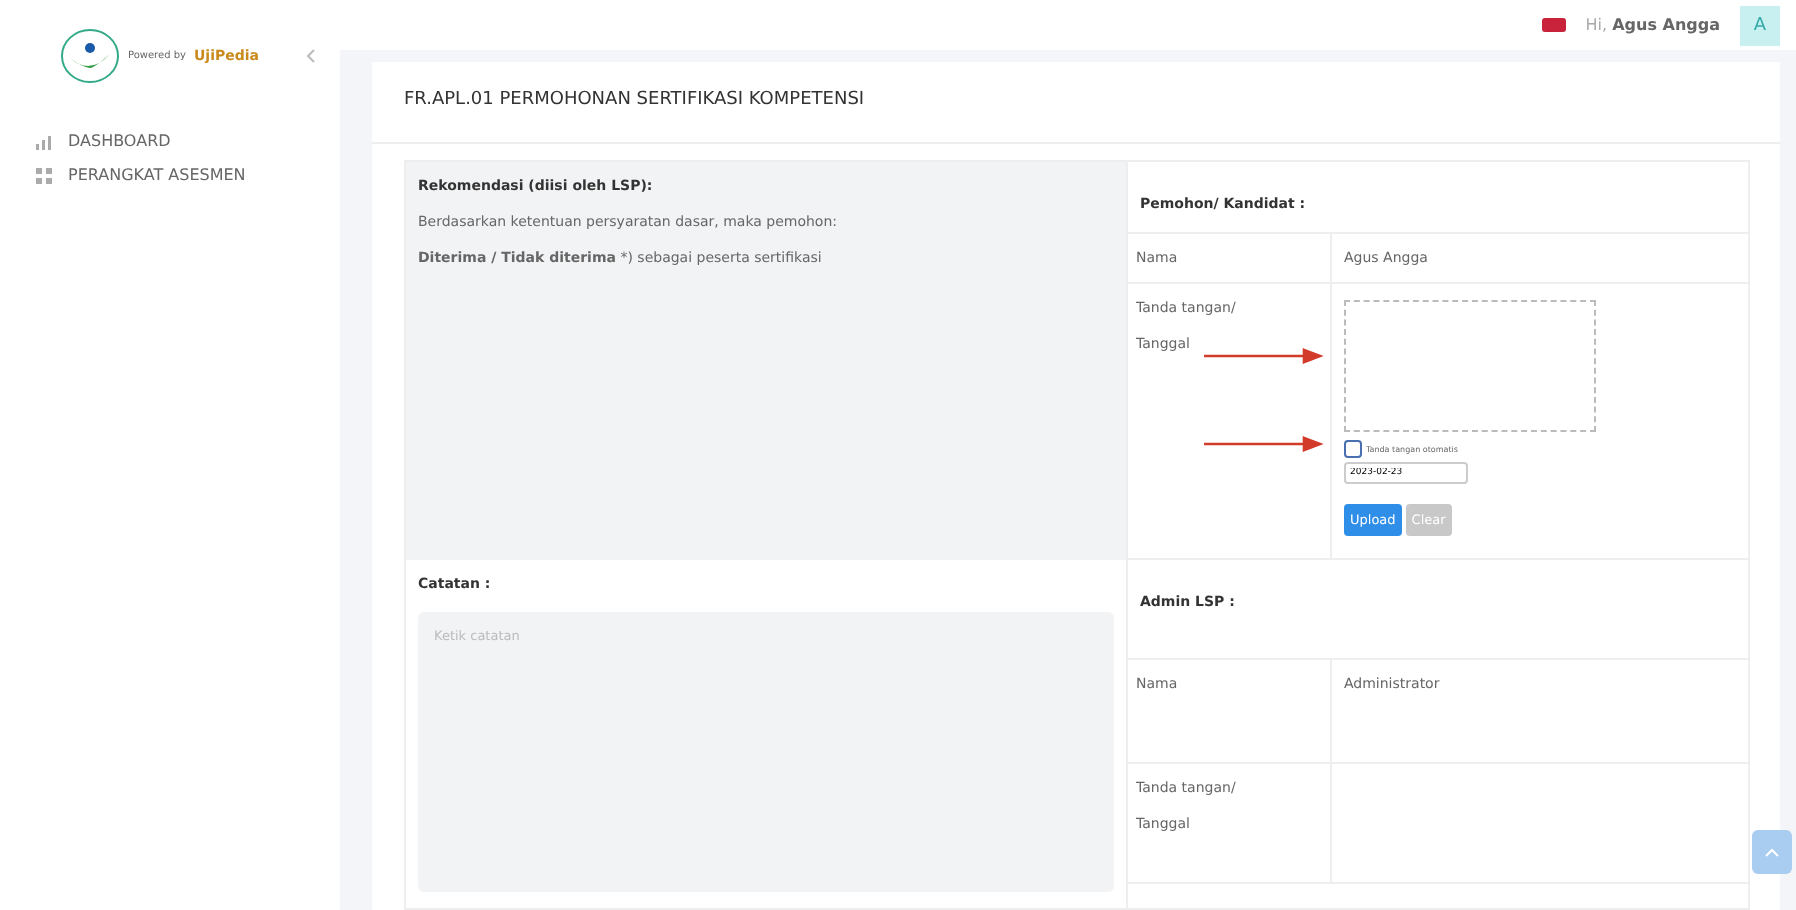  I want to click on scroll-top-button, so click(1772, 852).